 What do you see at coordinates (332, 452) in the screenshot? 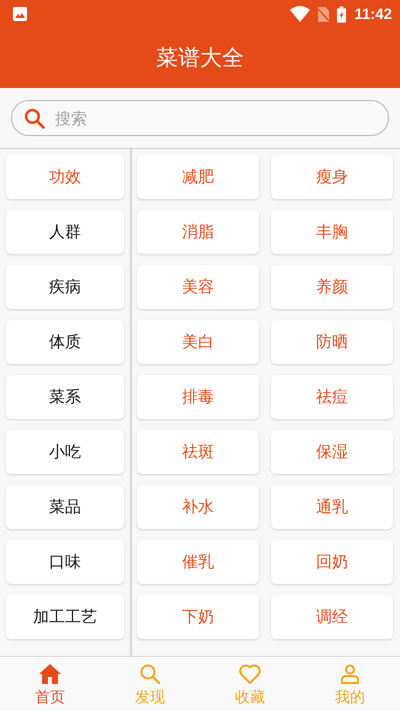
I see `subcategory-item: 保湿` at bounding box center [332, 452].